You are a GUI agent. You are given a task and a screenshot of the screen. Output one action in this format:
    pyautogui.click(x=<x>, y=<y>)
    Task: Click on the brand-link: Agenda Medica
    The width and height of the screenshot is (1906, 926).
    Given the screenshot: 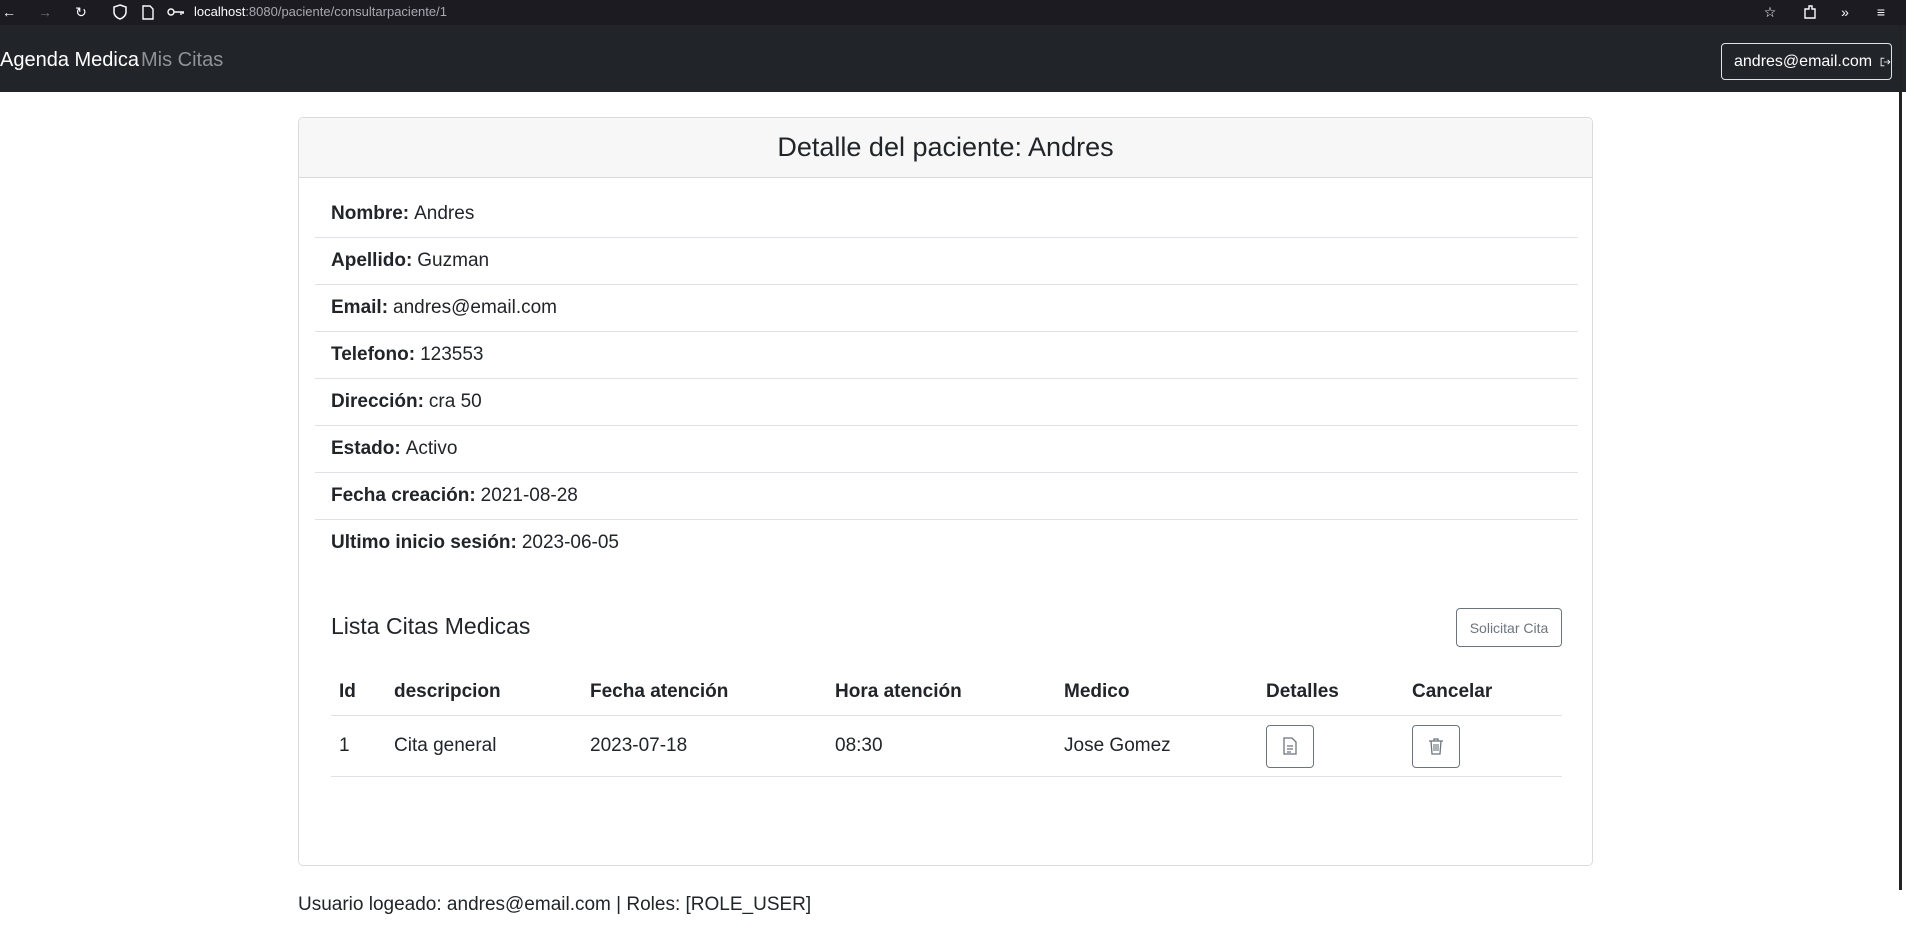 What is the action you would take?
    pyautogui.click(x=69, y=60)
    